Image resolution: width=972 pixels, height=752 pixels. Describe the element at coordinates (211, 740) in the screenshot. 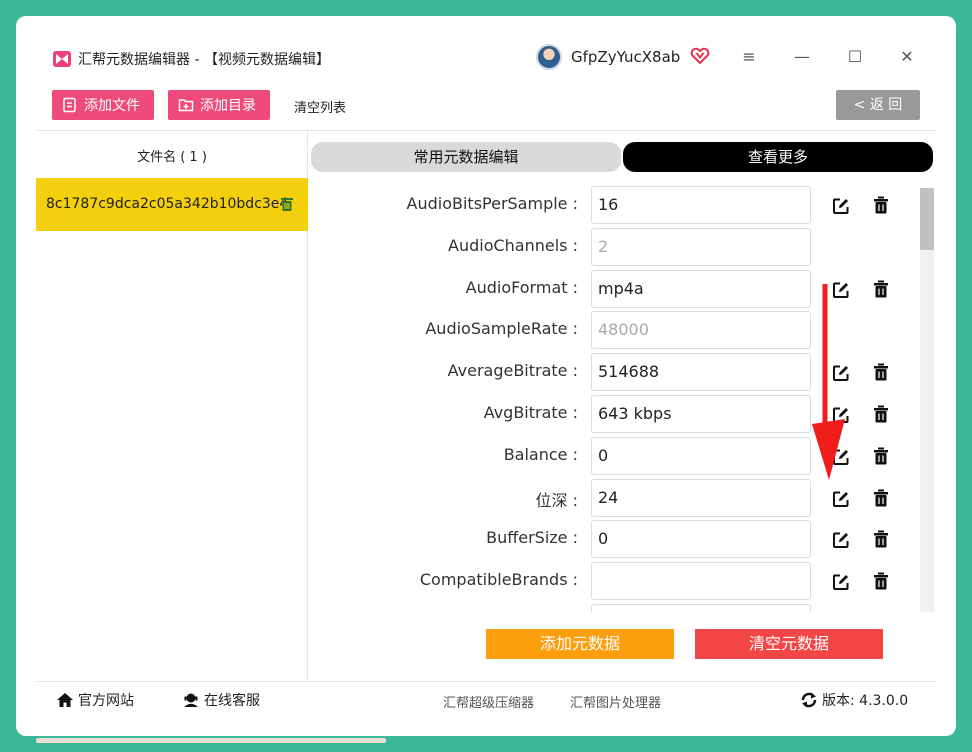

I see `background-strip` at that location.